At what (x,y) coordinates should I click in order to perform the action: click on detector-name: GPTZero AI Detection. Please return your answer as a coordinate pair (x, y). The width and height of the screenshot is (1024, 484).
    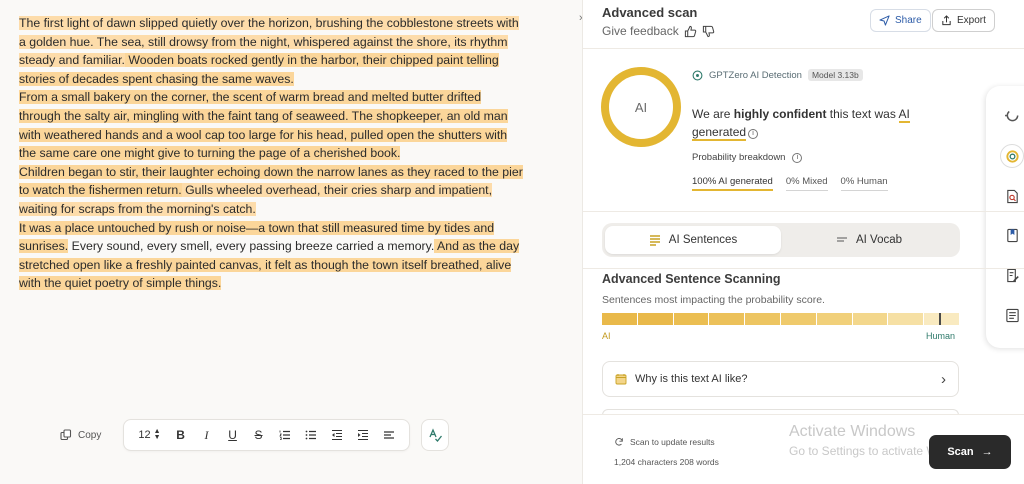
    Looking at the image, I should click on (755, 75).